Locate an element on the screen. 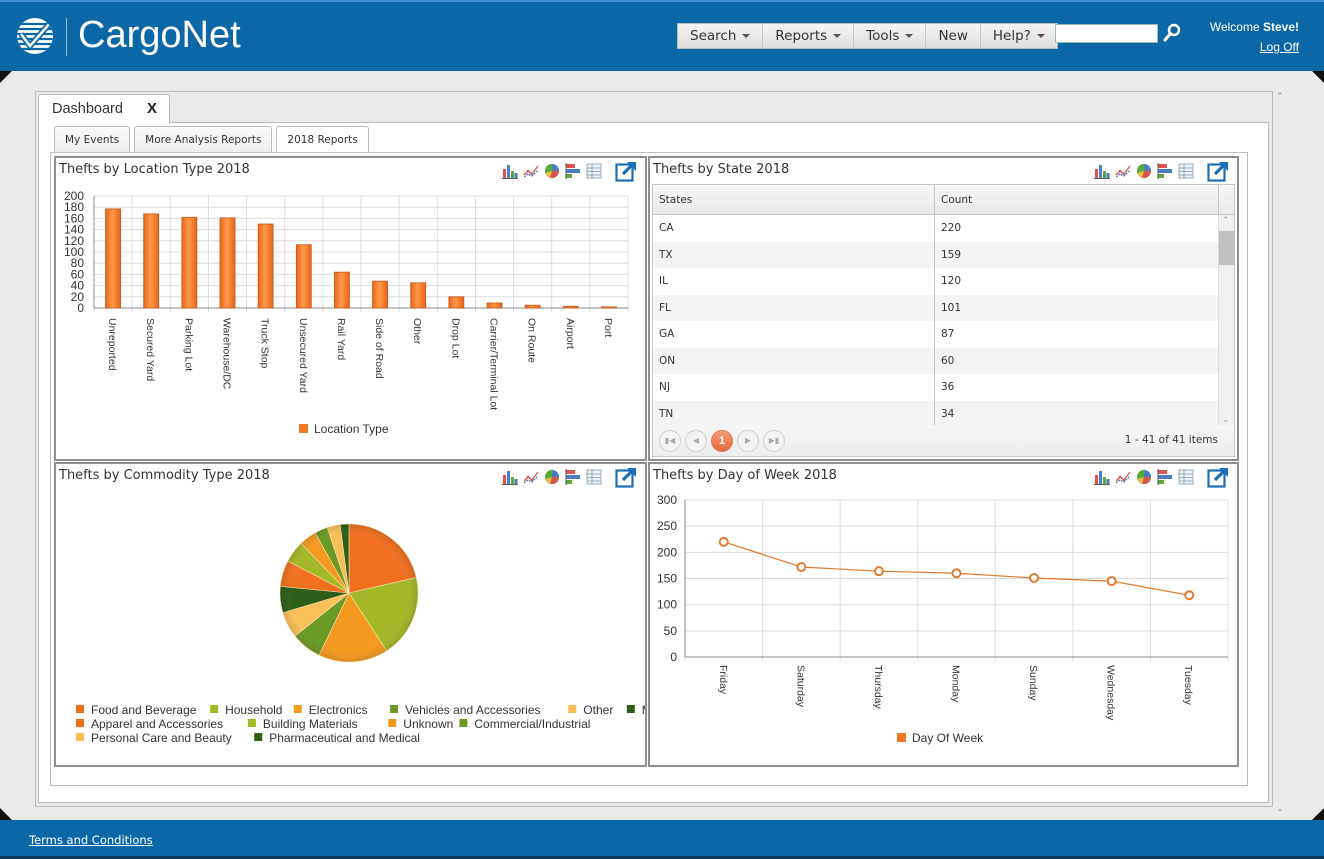  x-tick-label: Rail Yard is located at coordinates (341, 339).